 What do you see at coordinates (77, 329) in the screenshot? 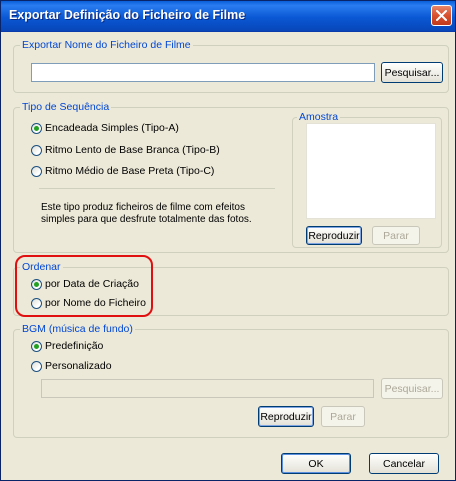
I see `bgm-legend: BGM (música de fundo)` at bounding box center [77, 329].